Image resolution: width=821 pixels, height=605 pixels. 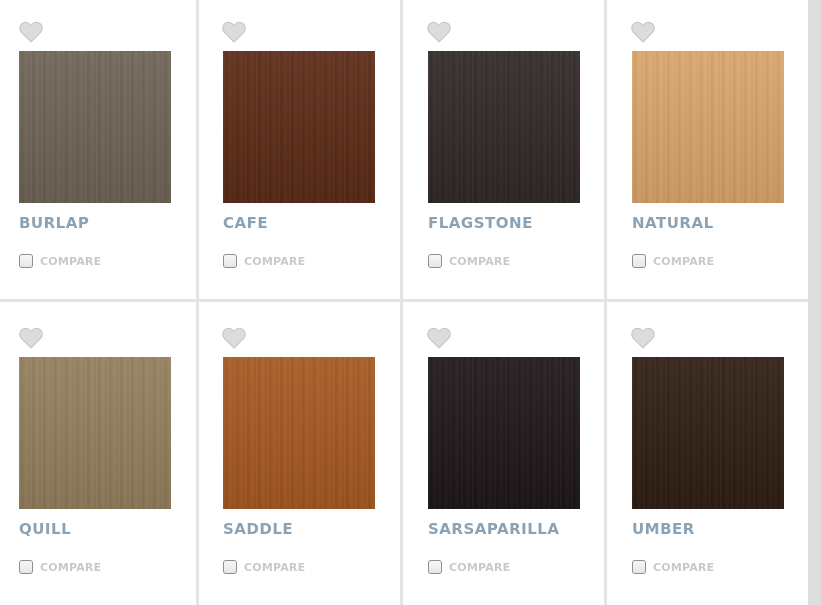 What do you see at coordinates (480, 223) in the screenshot?
I see `finish-name: FLAGSTONE` at bounding box center [480, 223].